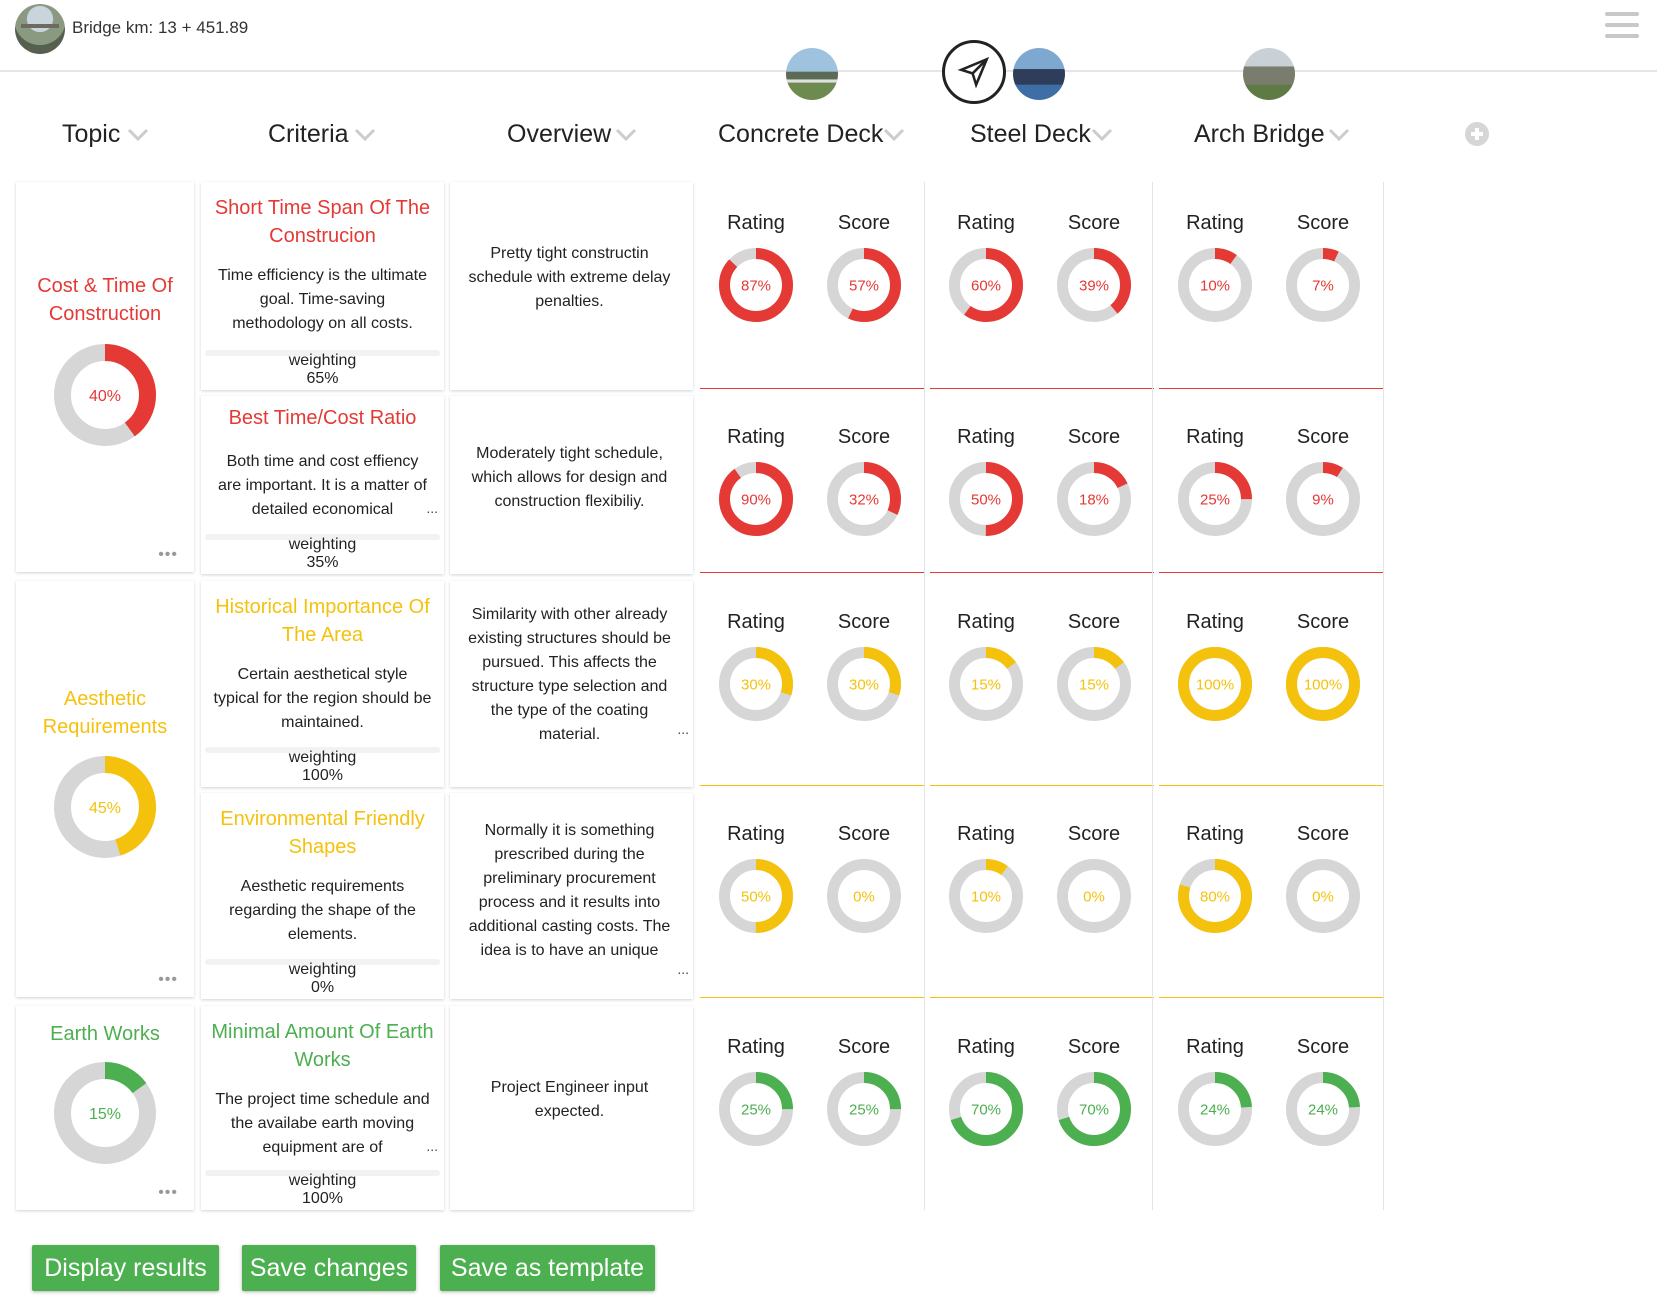 This screenshot has width=1657, height=1301. What do you see at coordinates (1215, 896) in the screenshot?
I see `rating-ring: 80%` at bounding box center [1215, 896].